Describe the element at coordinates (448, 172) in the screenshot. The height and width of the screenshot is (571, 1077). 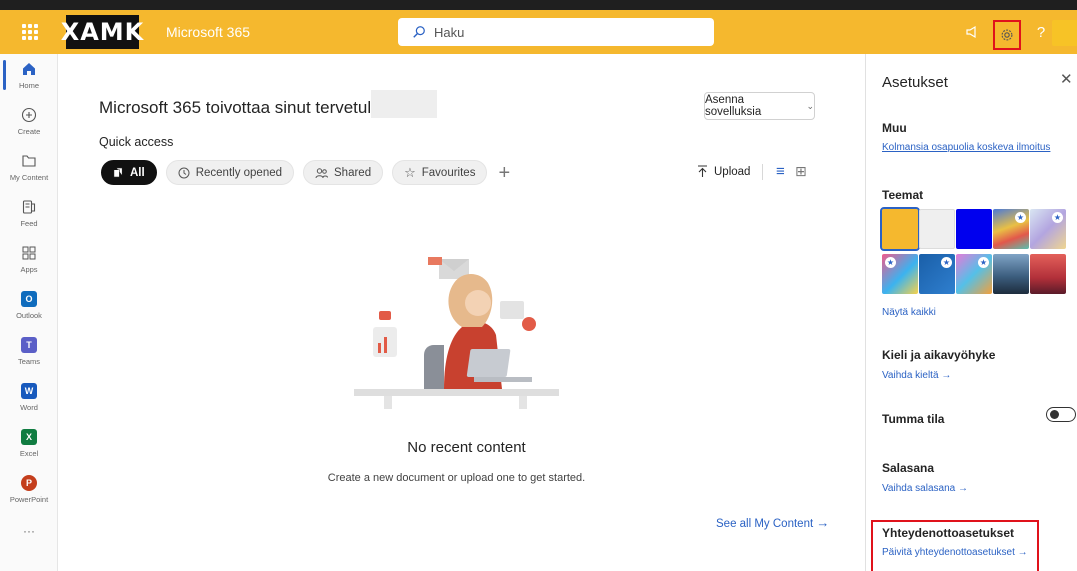
I see `pill-label: Favourites` at that location.